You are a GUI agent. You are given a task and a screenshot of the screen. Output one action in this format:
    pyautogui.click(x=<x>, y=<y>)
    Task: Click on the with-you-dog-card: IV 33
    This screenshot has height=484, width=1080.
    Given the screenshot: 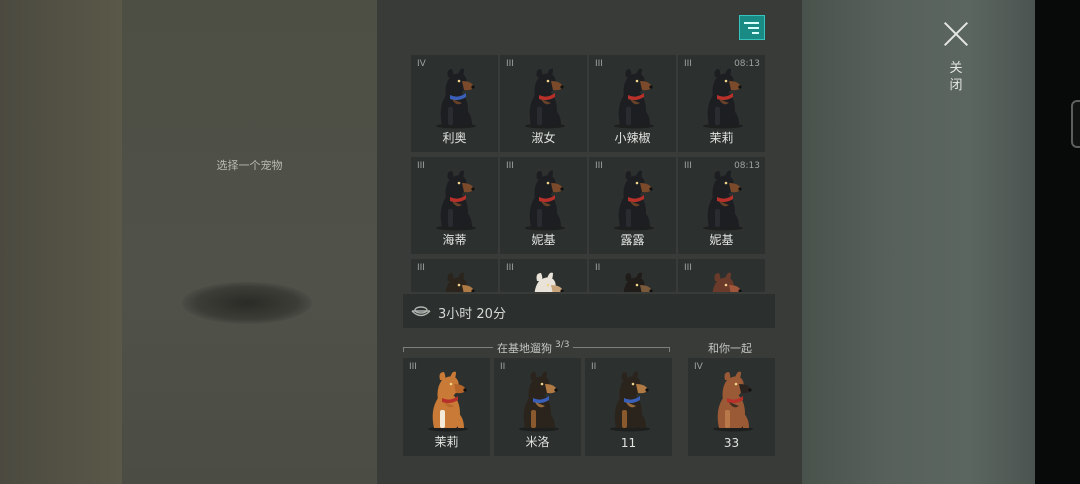 What is the action you would take?
    pyautogui.click(x=731, y=407)
    